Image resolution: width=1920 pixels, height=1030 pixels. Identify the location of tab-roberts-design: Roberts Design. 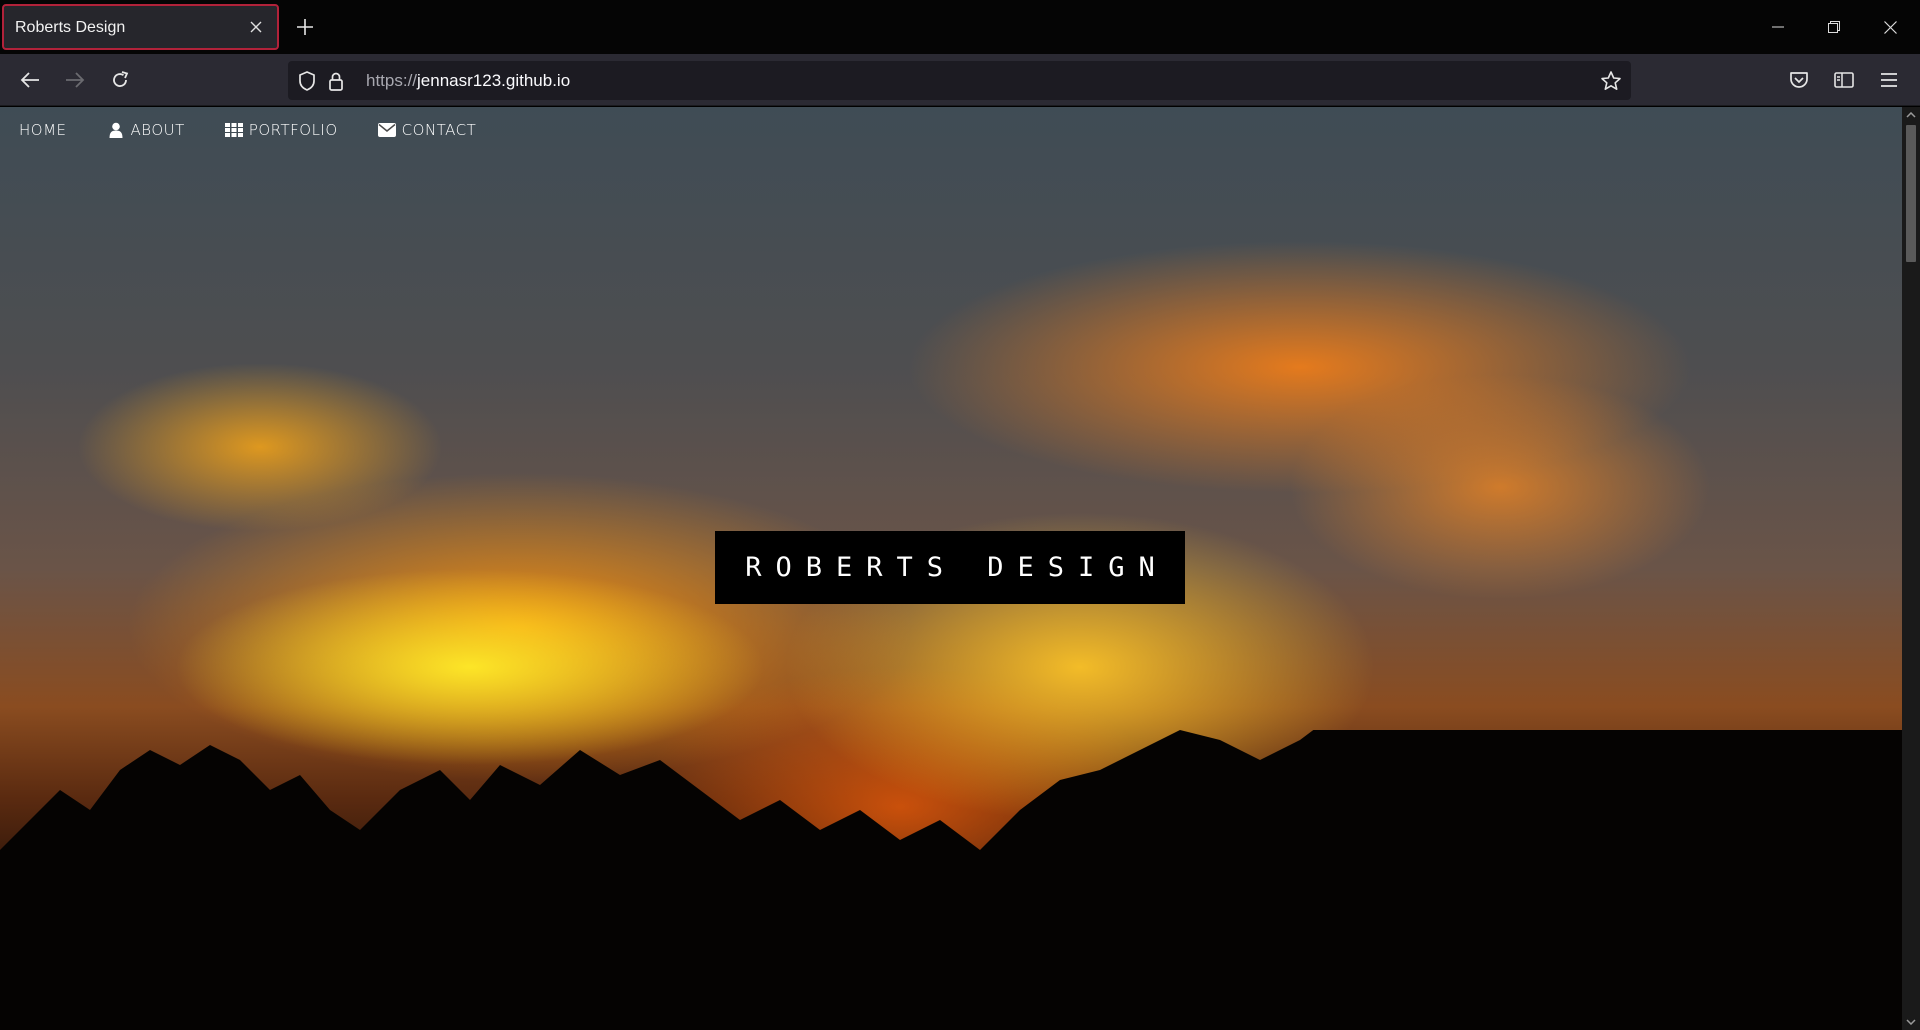
(140, 27).